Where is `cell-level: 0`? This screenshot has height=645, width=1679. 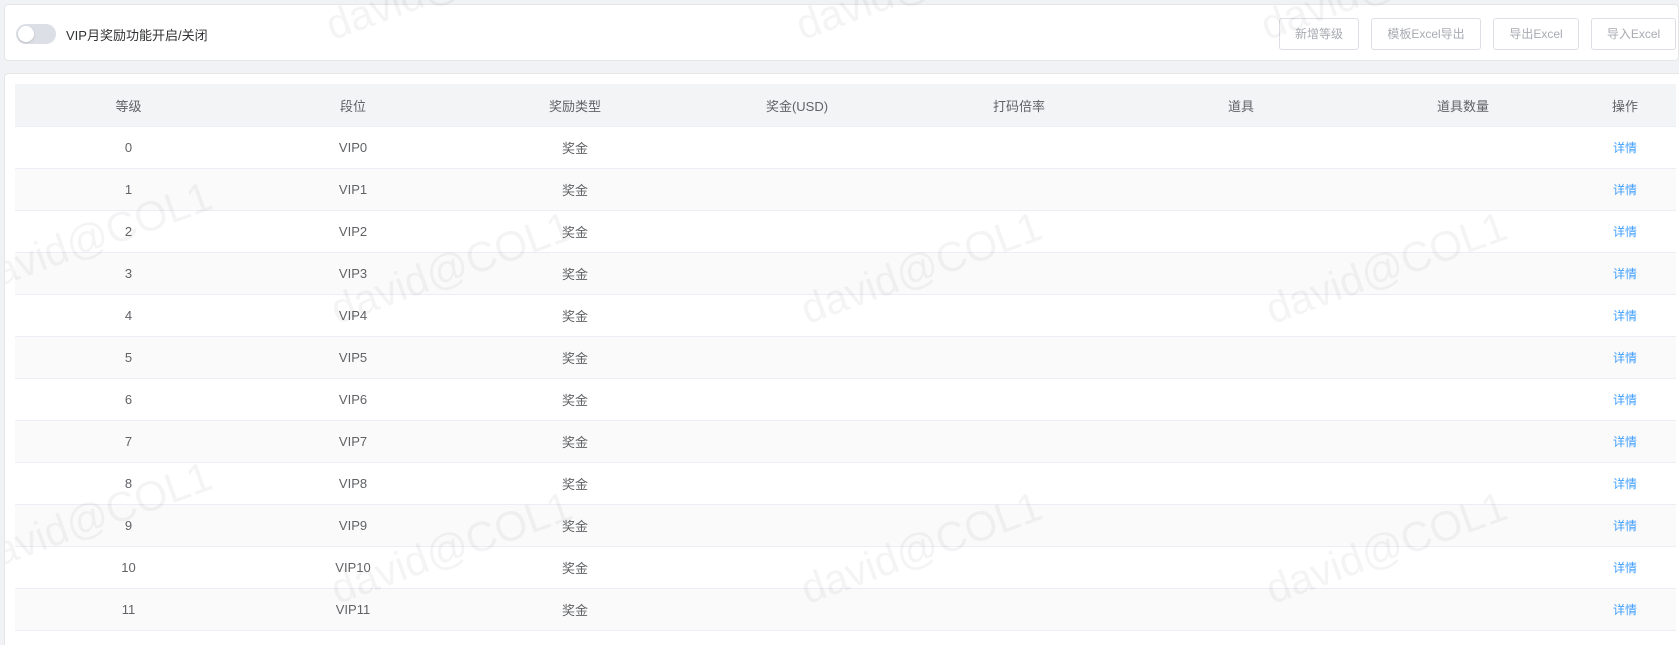 cell-level: 0 is located at coordinates (128, 147).